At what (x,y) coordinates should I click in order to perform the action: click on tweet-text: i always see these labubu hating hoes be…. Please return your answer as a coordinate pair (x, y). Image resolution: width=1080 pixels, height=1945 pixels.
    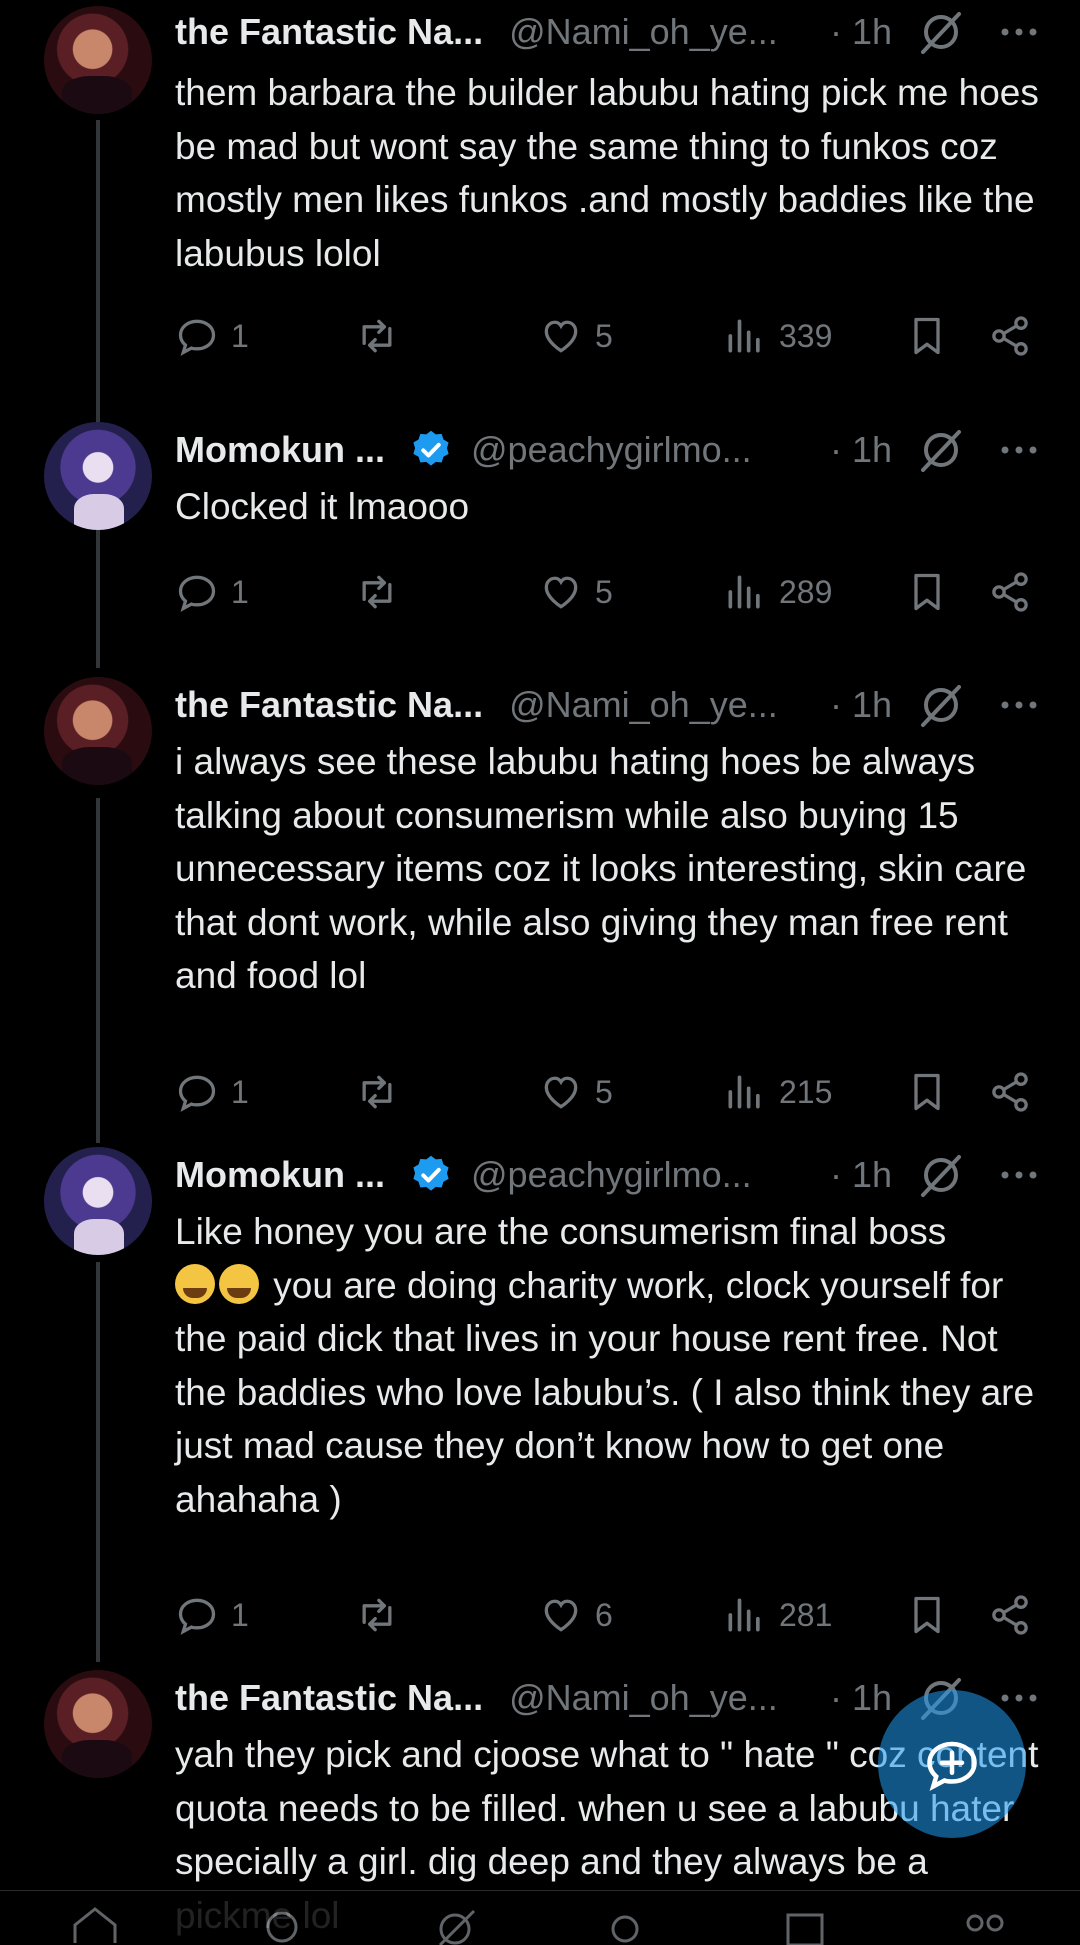
    Looking at the image, I should click on (601, 868).